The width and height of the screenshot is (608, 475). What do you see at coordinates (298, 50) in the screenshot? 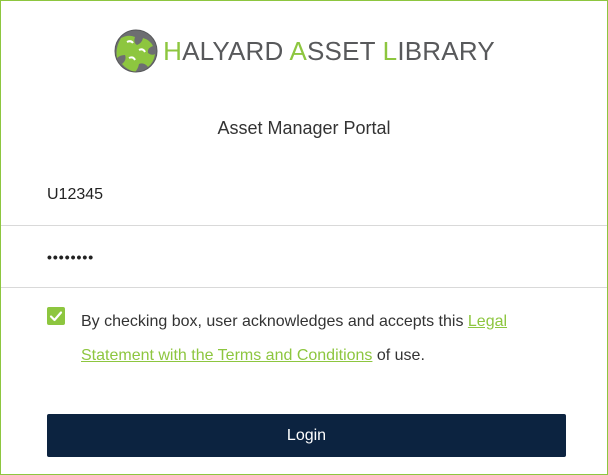
I see `logo-letter-a: A` at bounding box center [298, 50].